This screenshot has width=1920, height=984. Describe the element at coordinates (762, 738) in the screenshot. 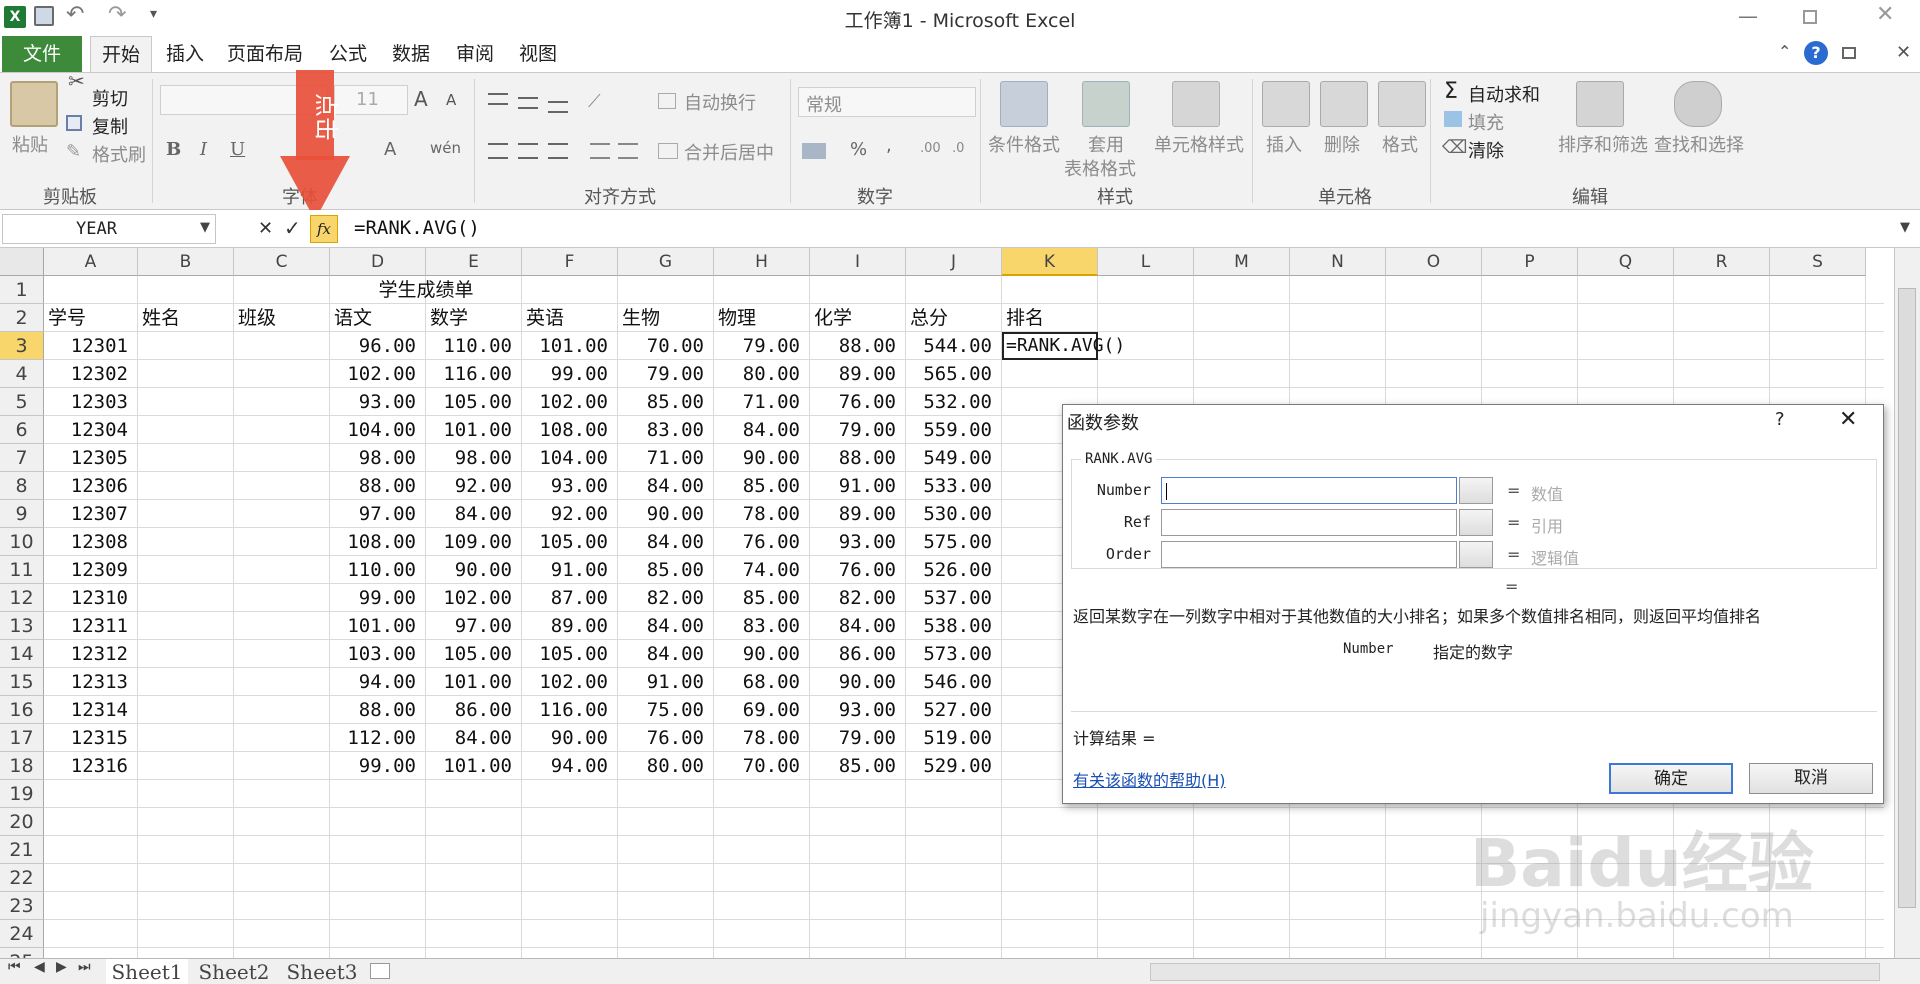

I see `data-cell: 78.00` at that location.